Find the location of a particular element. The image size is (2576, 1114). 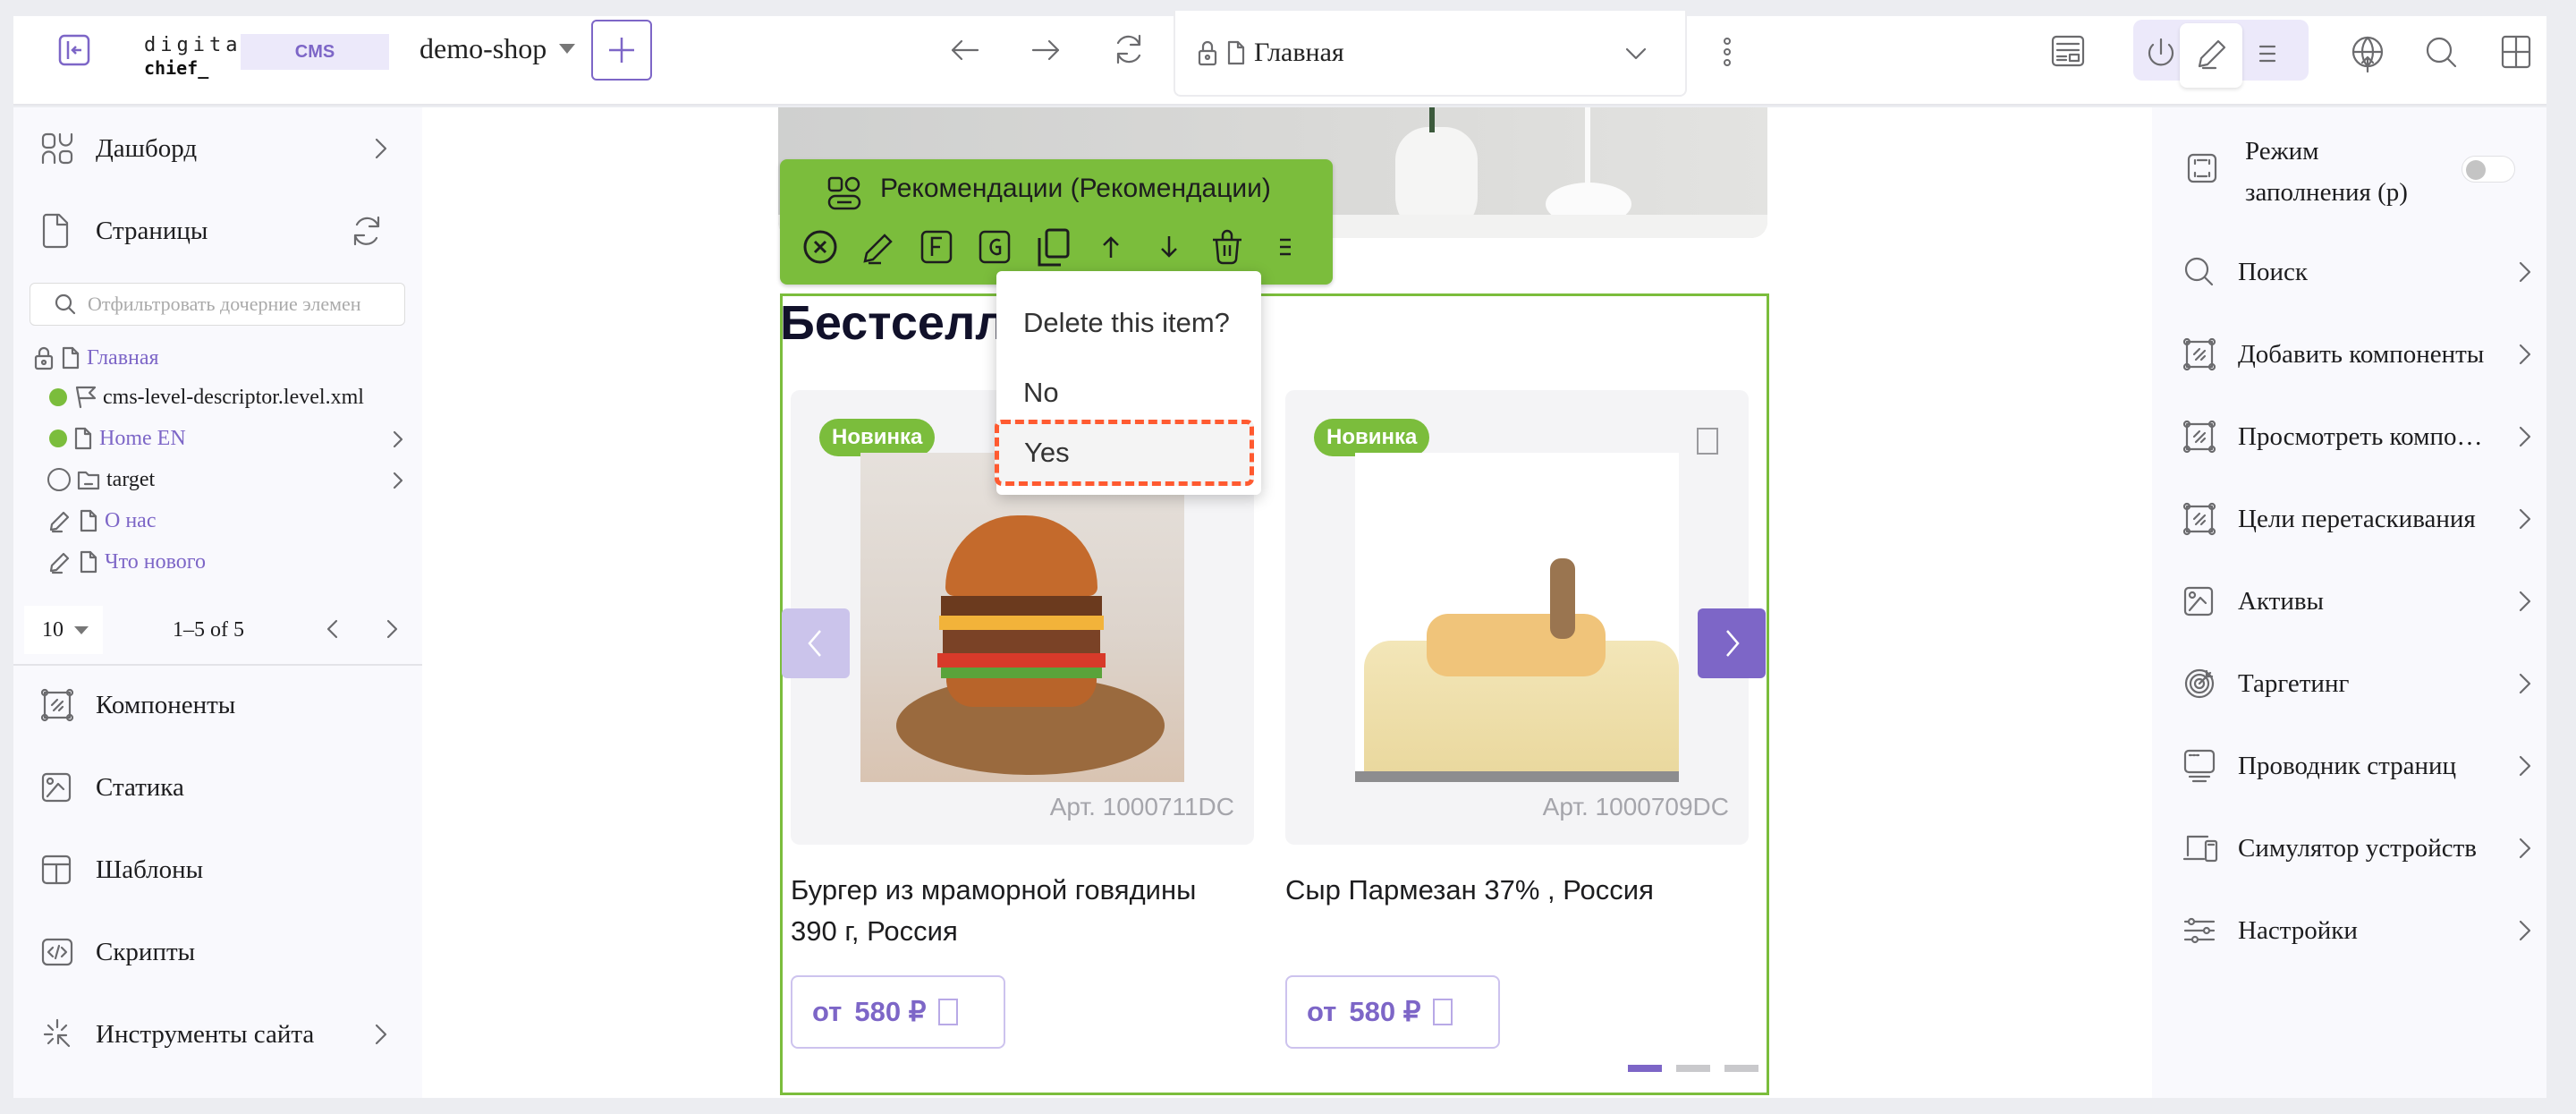

layout-icon is located at coordinates (2068, 51).